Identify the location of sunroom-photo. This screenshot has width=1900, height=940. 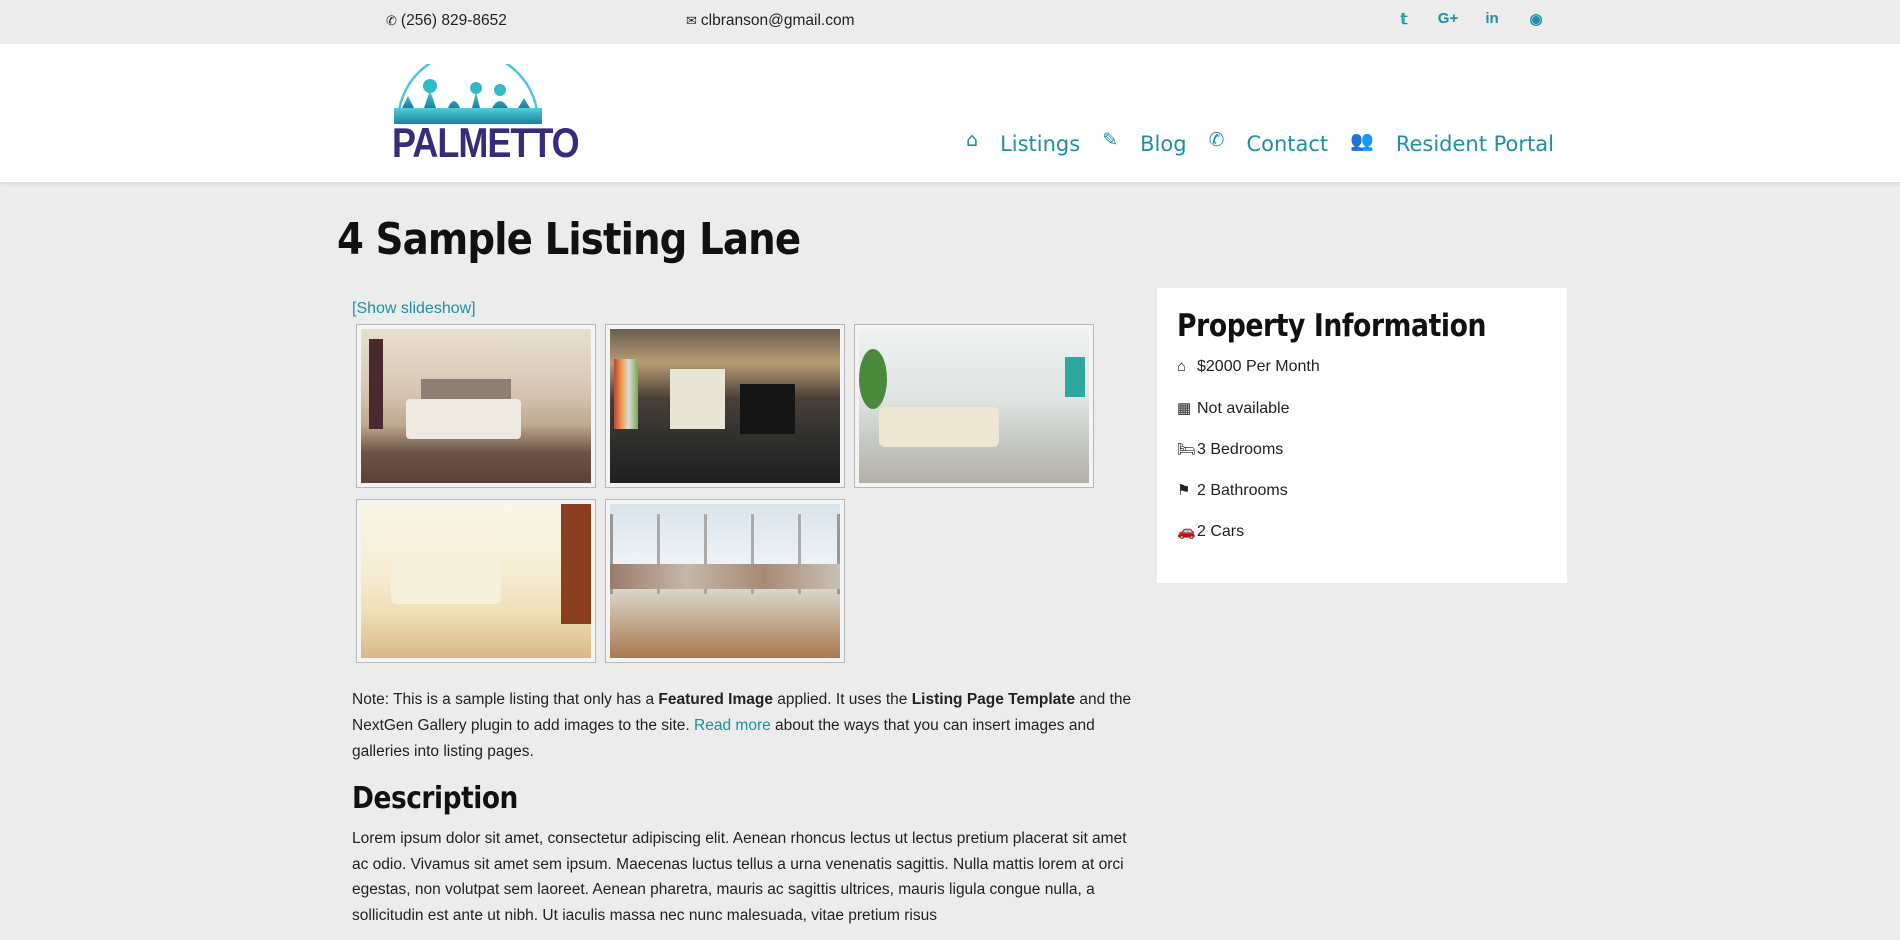
(476, 581).